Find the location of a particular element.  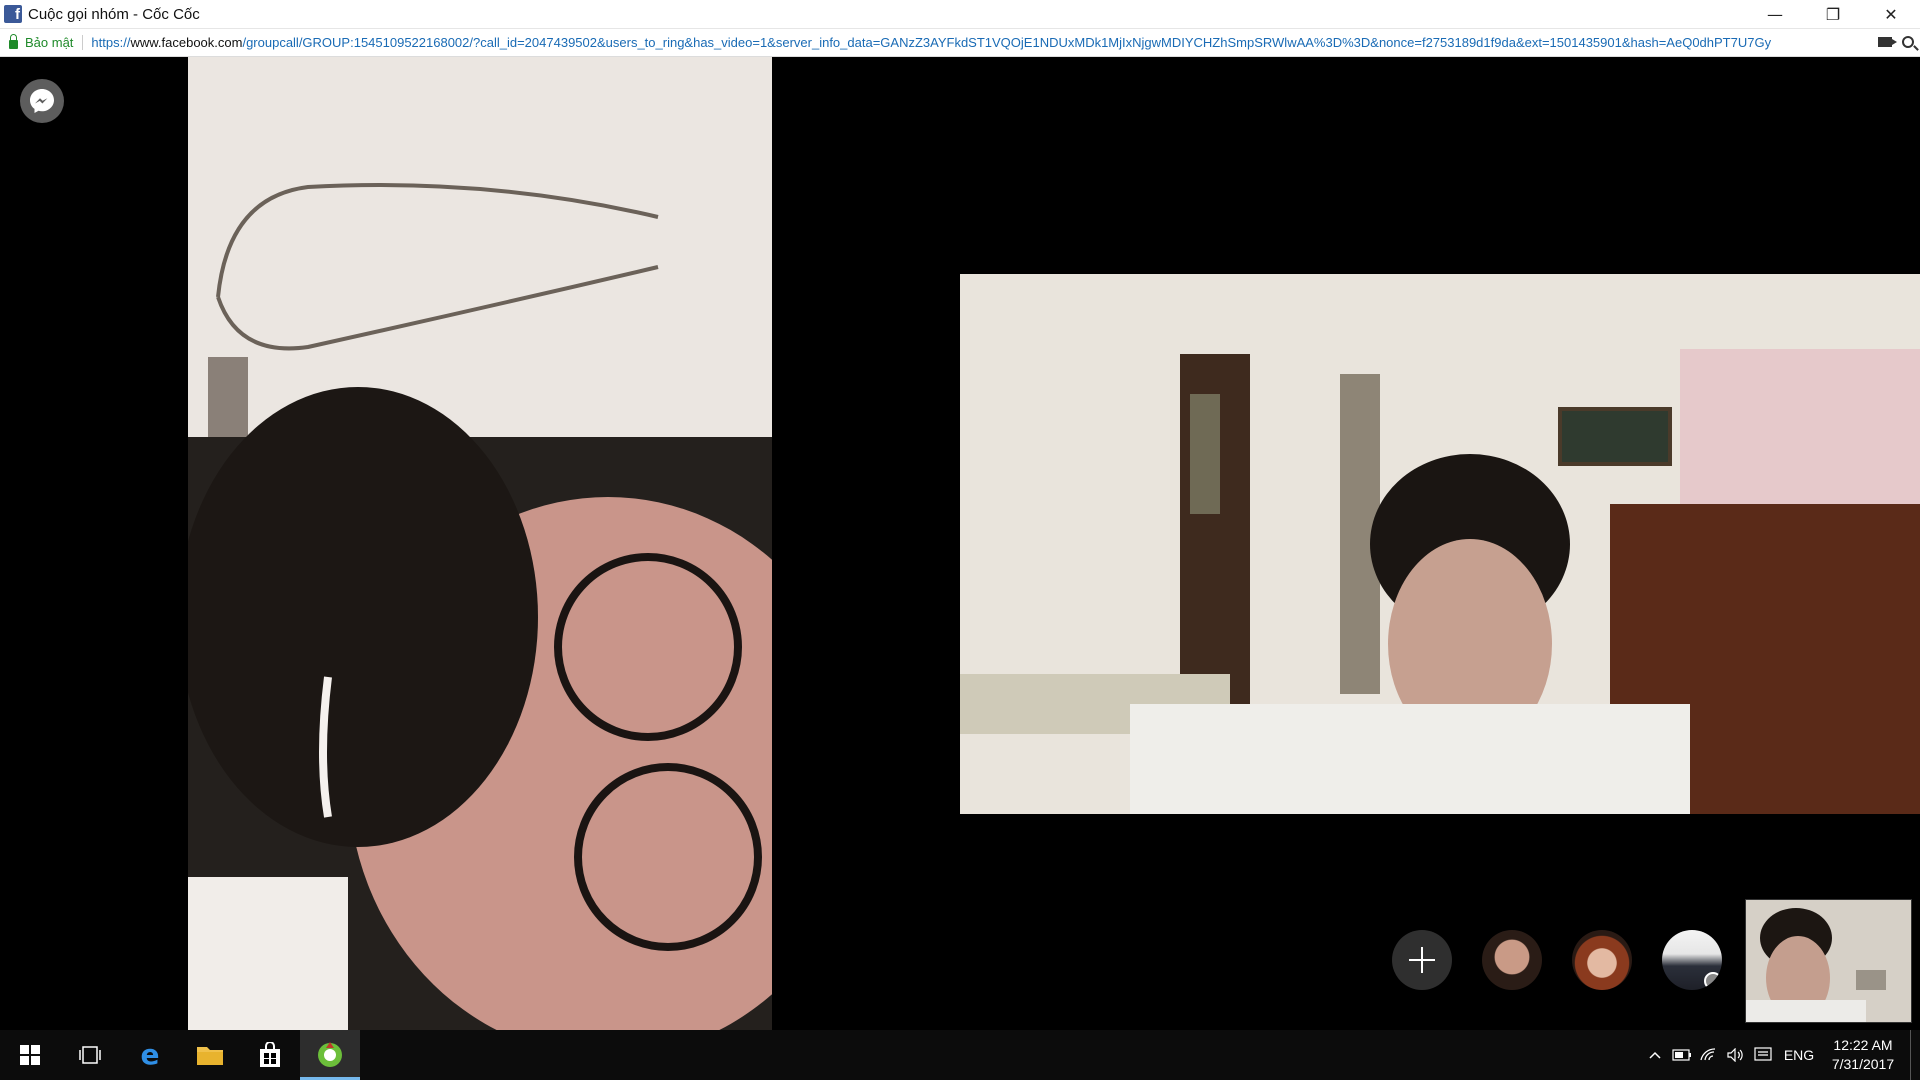

taskbar-app-coccoc is located at coordinates (330, 1055).